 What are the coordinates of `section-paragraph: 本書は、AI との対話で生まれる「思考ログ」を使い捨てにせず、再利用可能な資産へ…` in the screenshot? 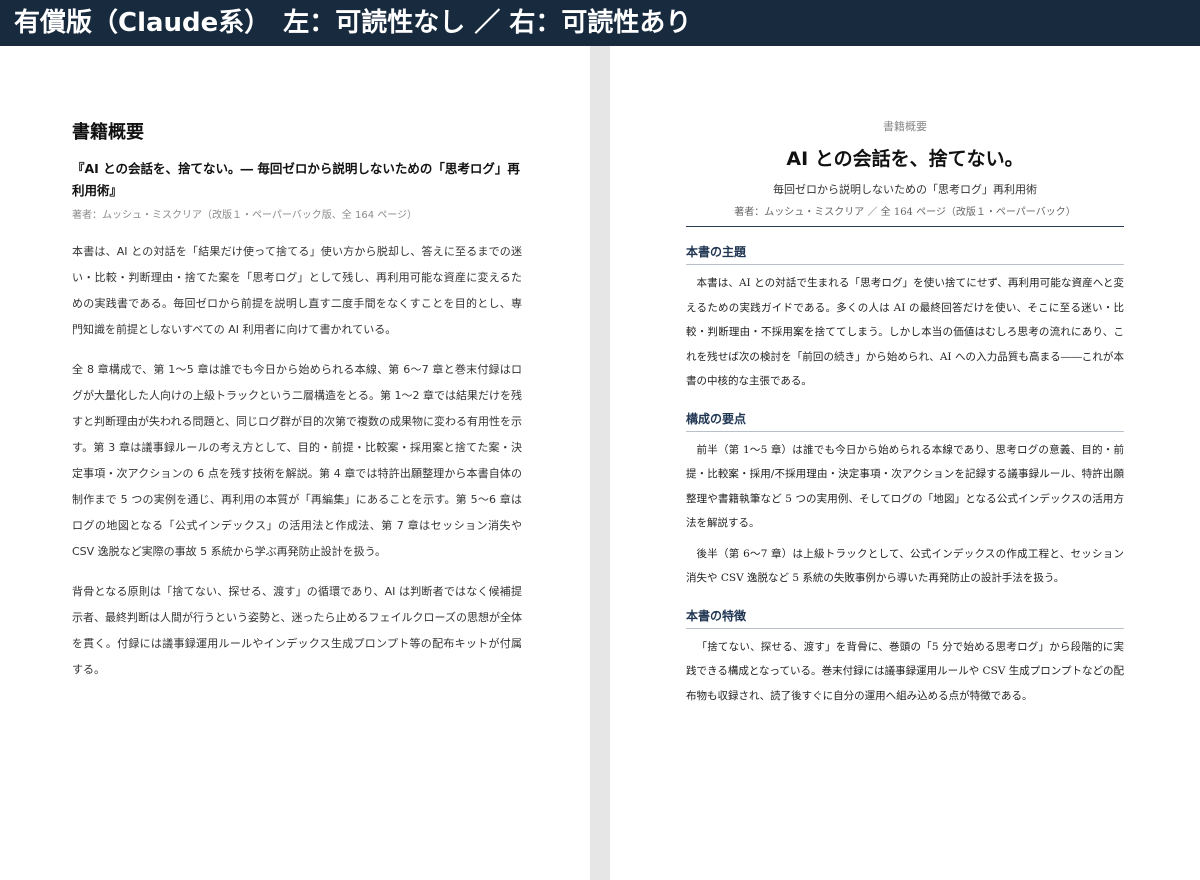 It's located at (905, 332).